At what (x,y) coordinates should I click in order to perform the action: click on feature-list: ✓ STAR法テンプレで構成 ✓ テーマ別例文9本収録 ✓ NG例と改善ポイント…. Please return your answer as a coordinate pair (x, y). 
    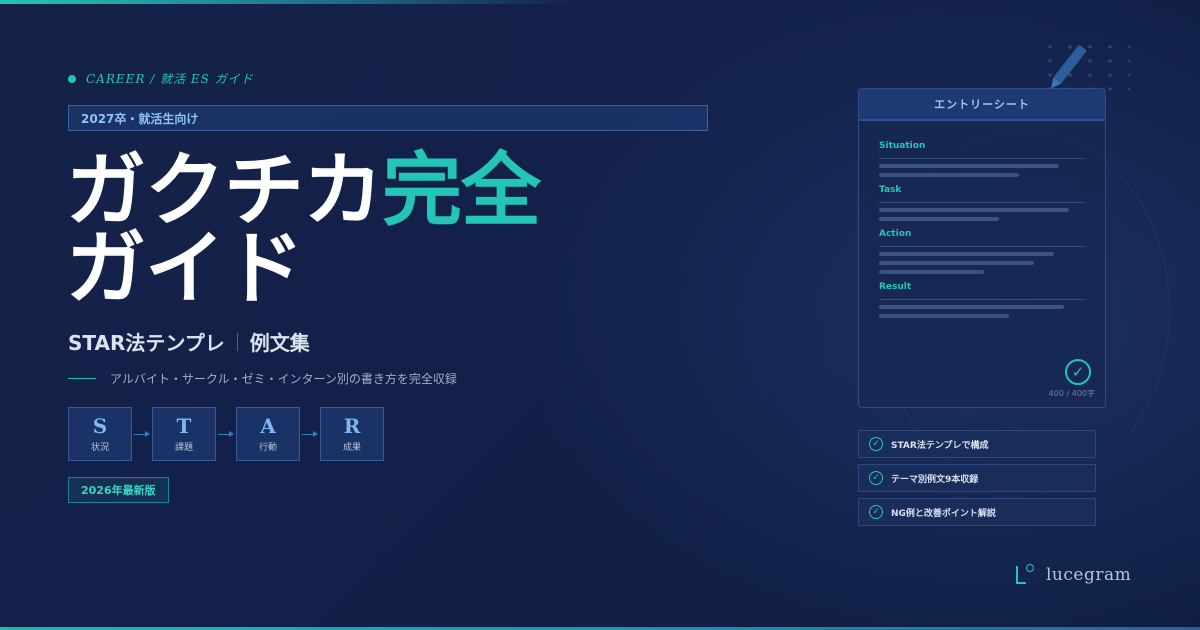
    Looking at the image, I should click on (977, 481).